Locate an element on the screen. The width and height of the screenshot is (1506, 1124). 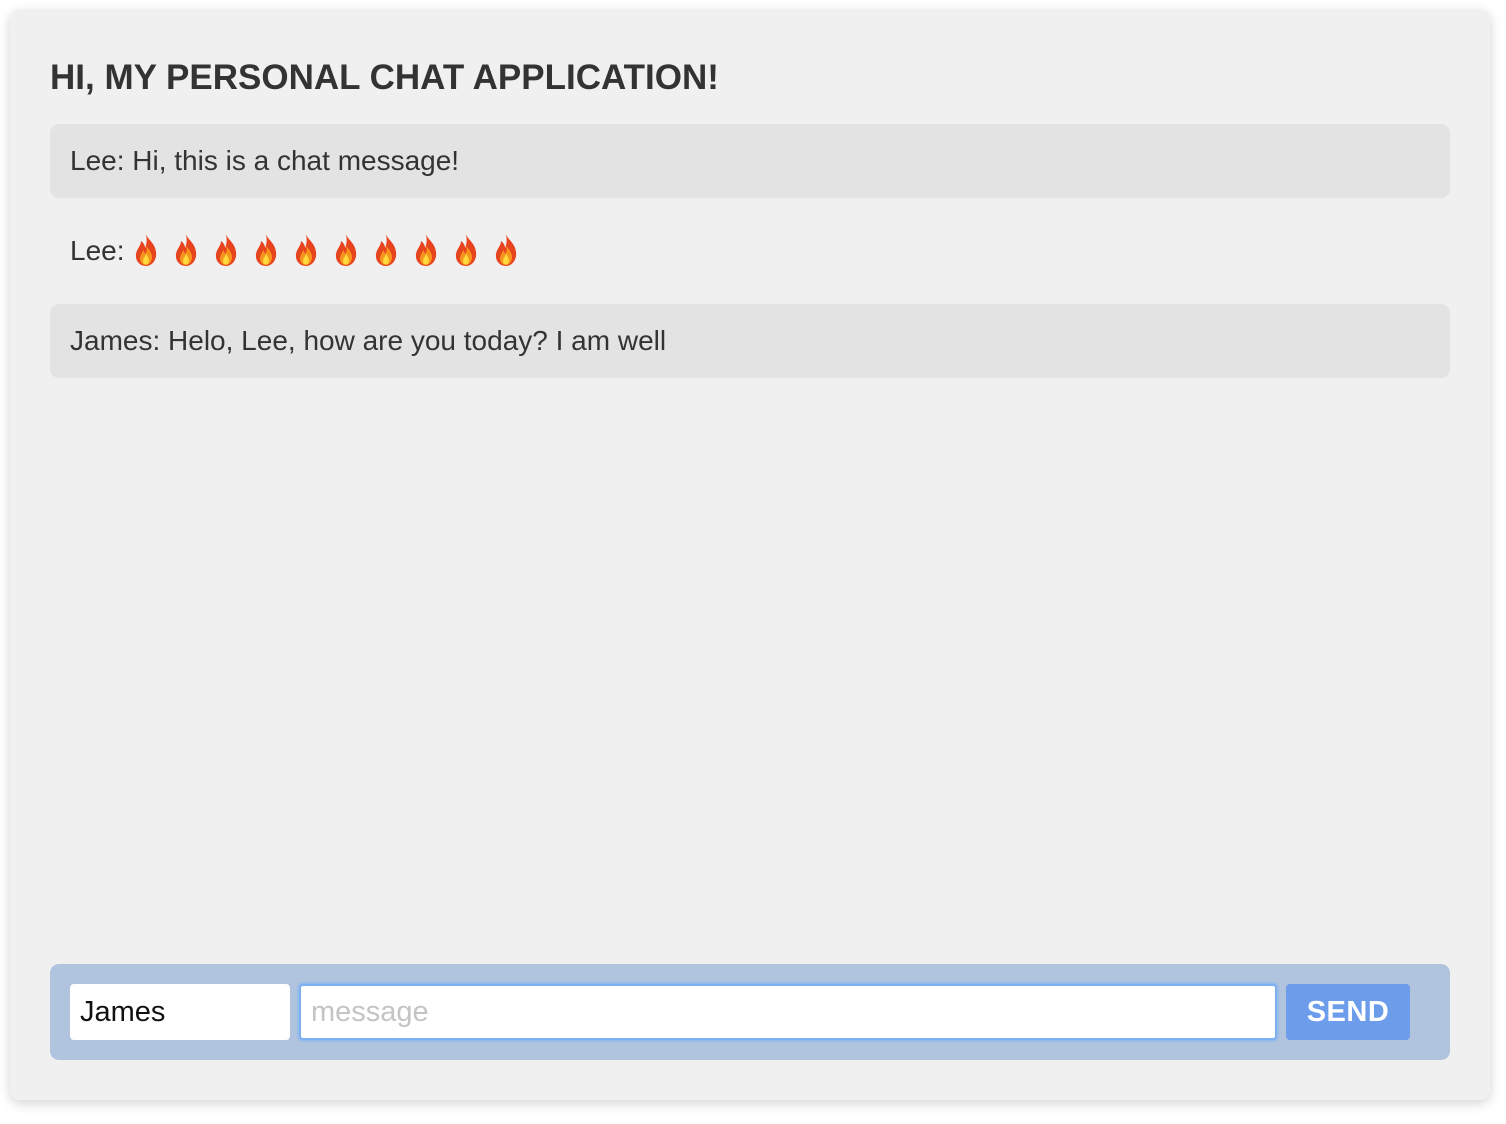
name-input is located at coordinates (180, 1012).